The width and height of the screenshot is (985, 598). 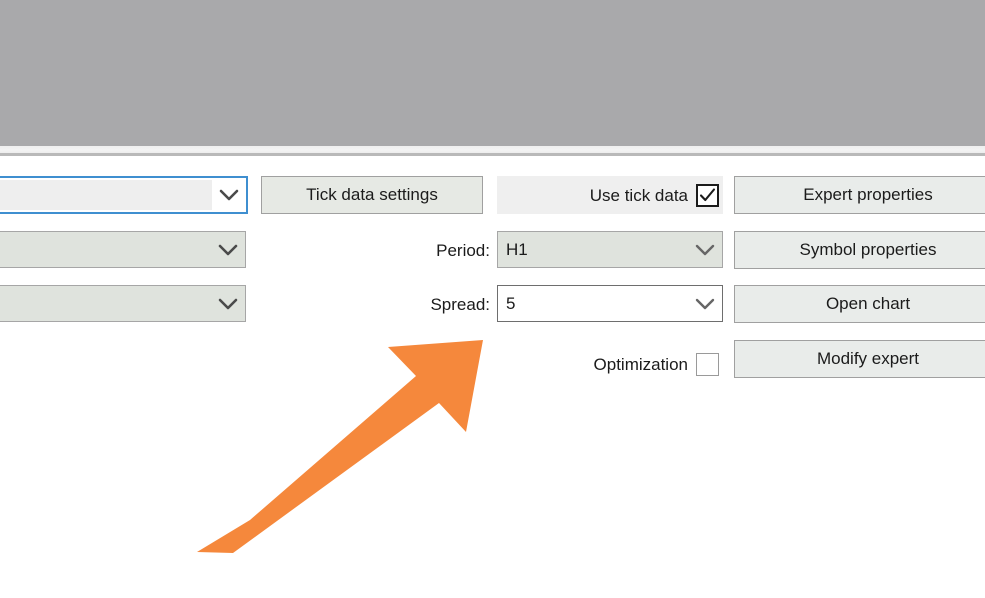 I want to click on optimization-row: Optimization, so click(x=610, y=364).